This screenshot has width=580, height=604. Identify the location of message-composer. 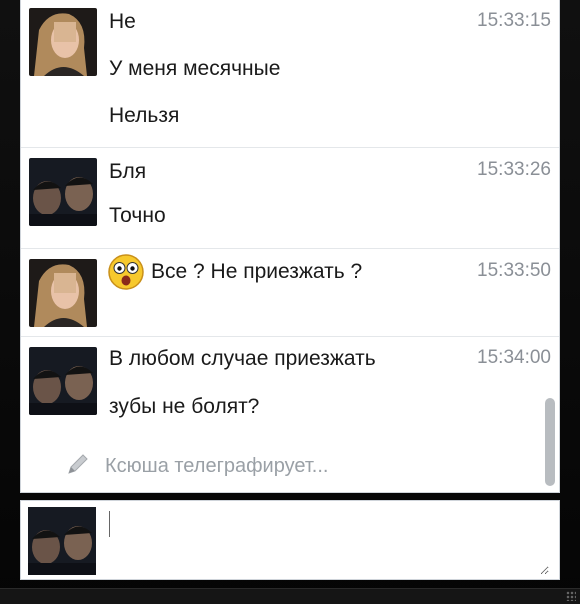
(290, 540).